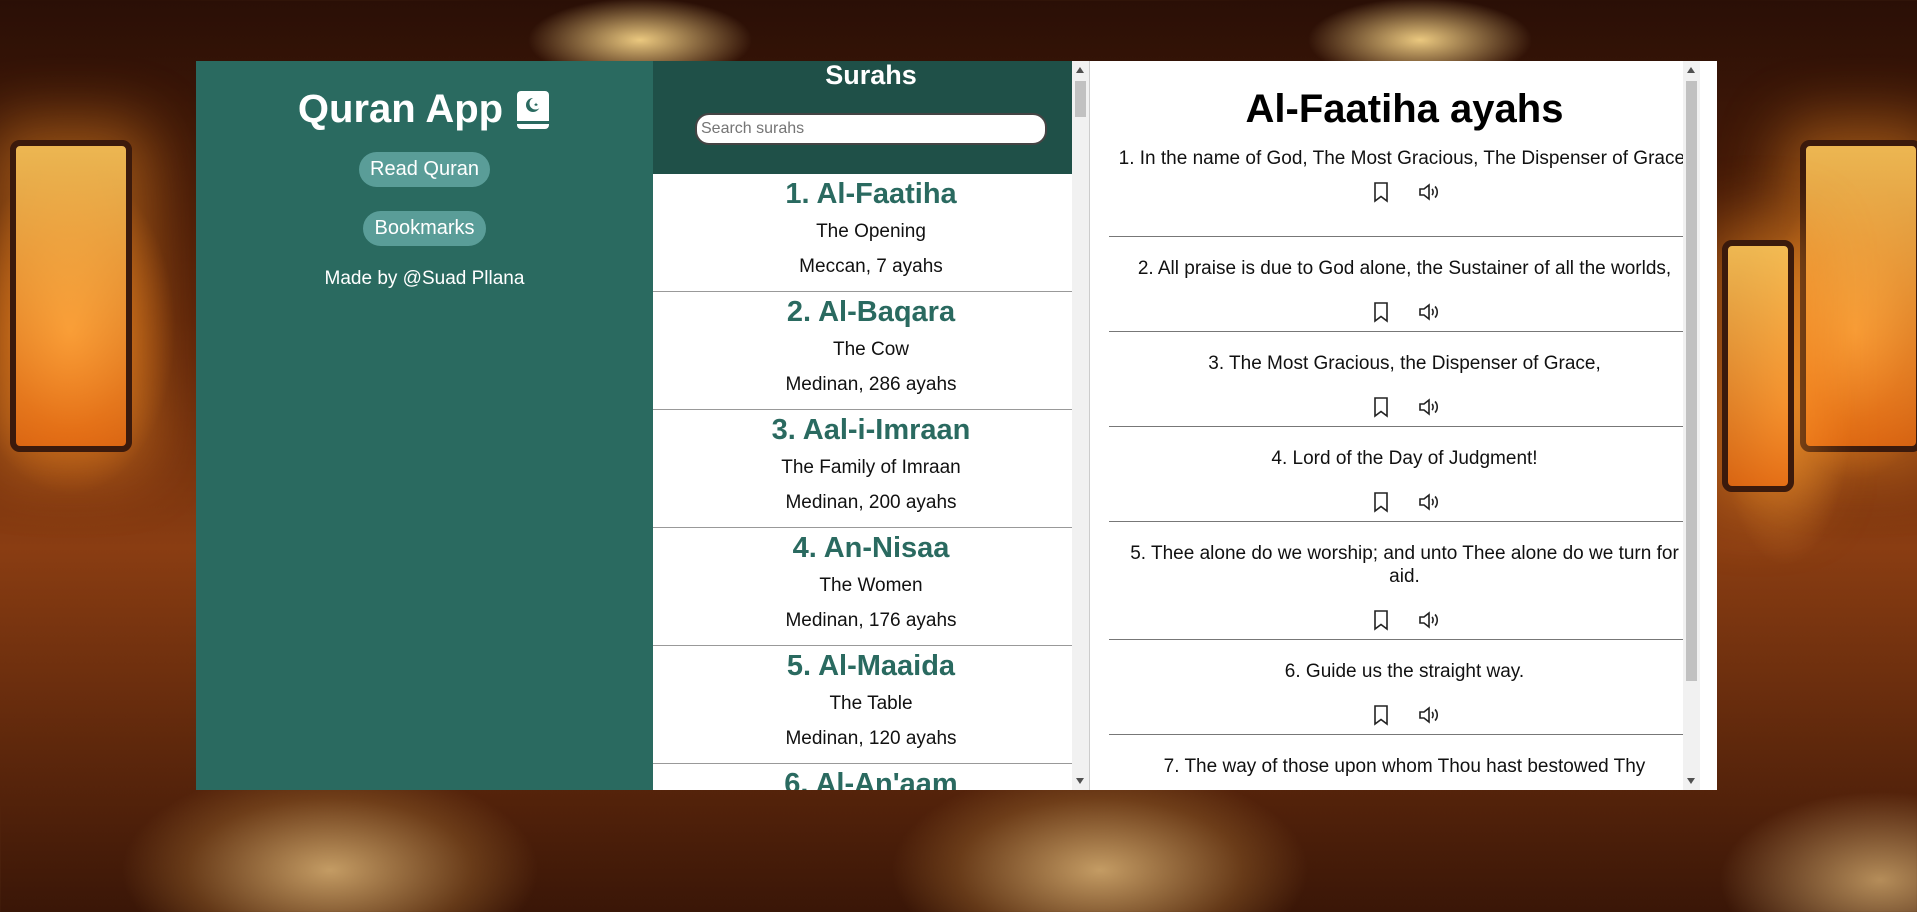 The width and height of the screenshot is (1917, 912). I want to click on surah-meta: Medinan, 120 ayahs, so click(871, 738).